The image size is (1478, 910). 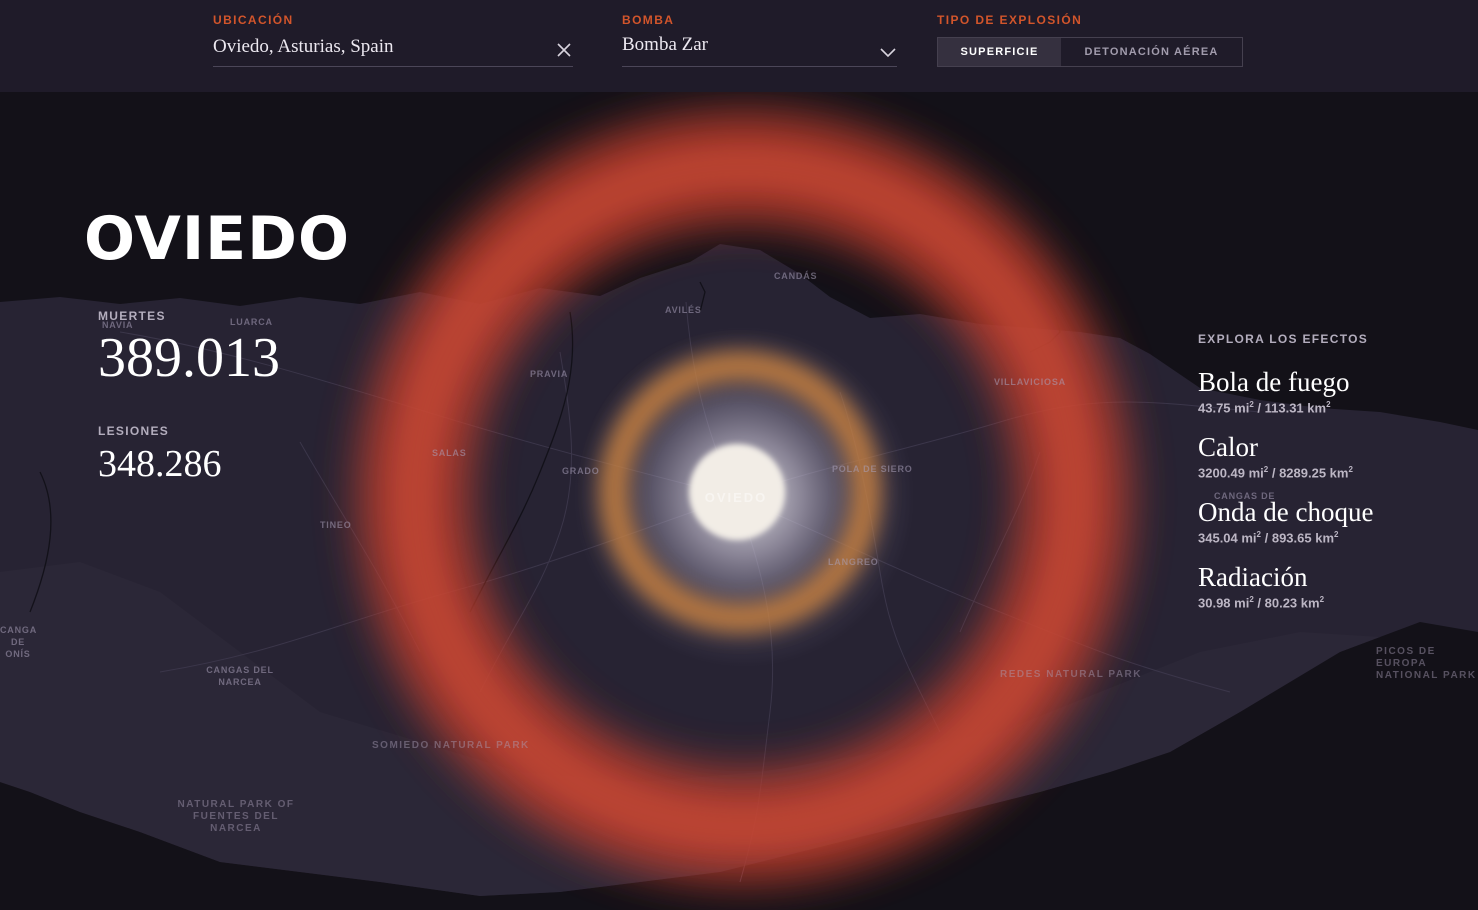 I want to click on effect-fireball: Bola de fuego 43.75 mi2 / 113.31 km2, so click(x=1273, y=391).